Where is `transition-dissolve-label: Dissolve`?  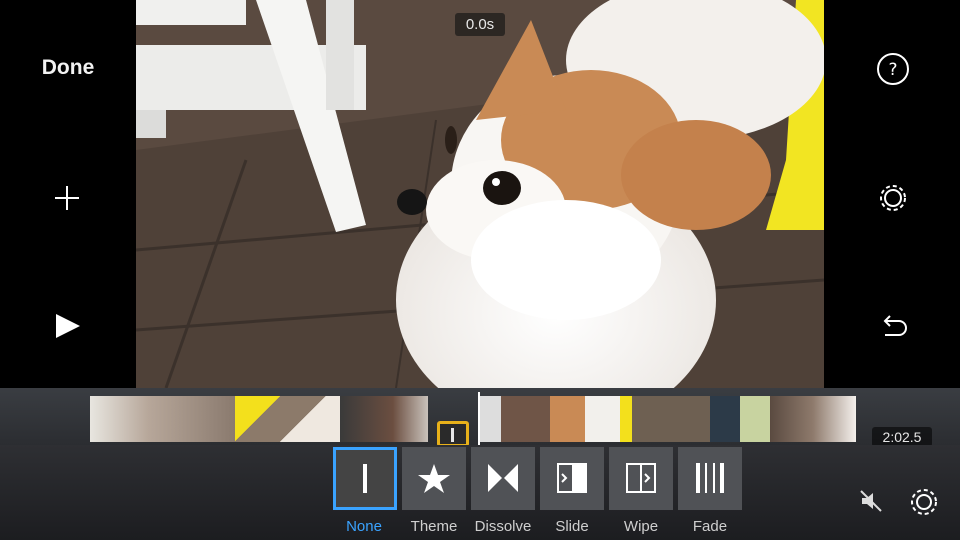 transition-dissolve-label: Dissolve is located at coordinates (503, 526).